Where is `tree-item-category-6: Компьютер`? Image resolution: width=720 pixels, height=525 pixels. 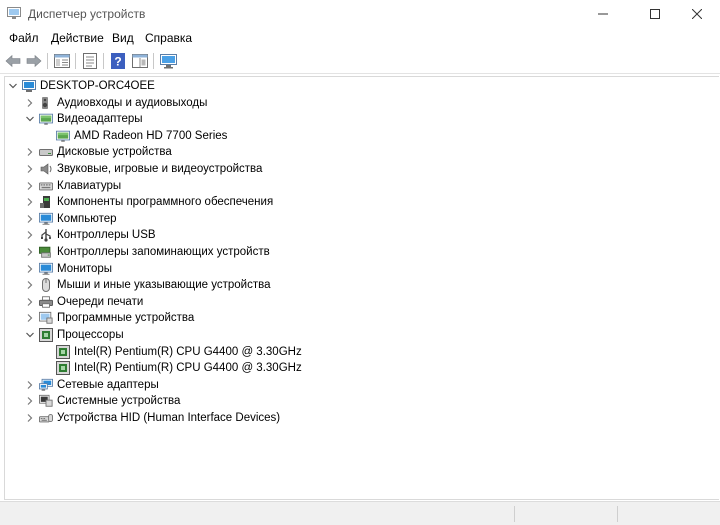
tree-item-category-6: Компьютер is located at coordinates (70, 219).